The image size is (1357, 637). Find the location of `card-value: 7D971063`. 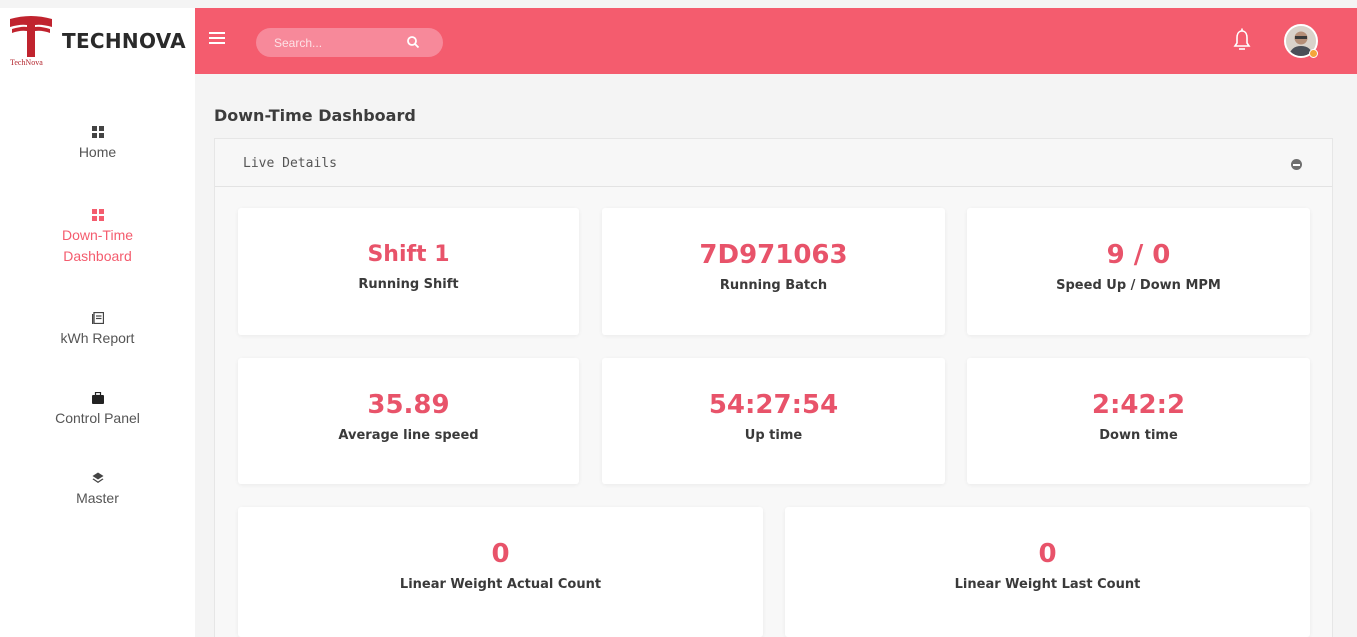

card-value: 7D971063 is located at coordinates (773, 255).